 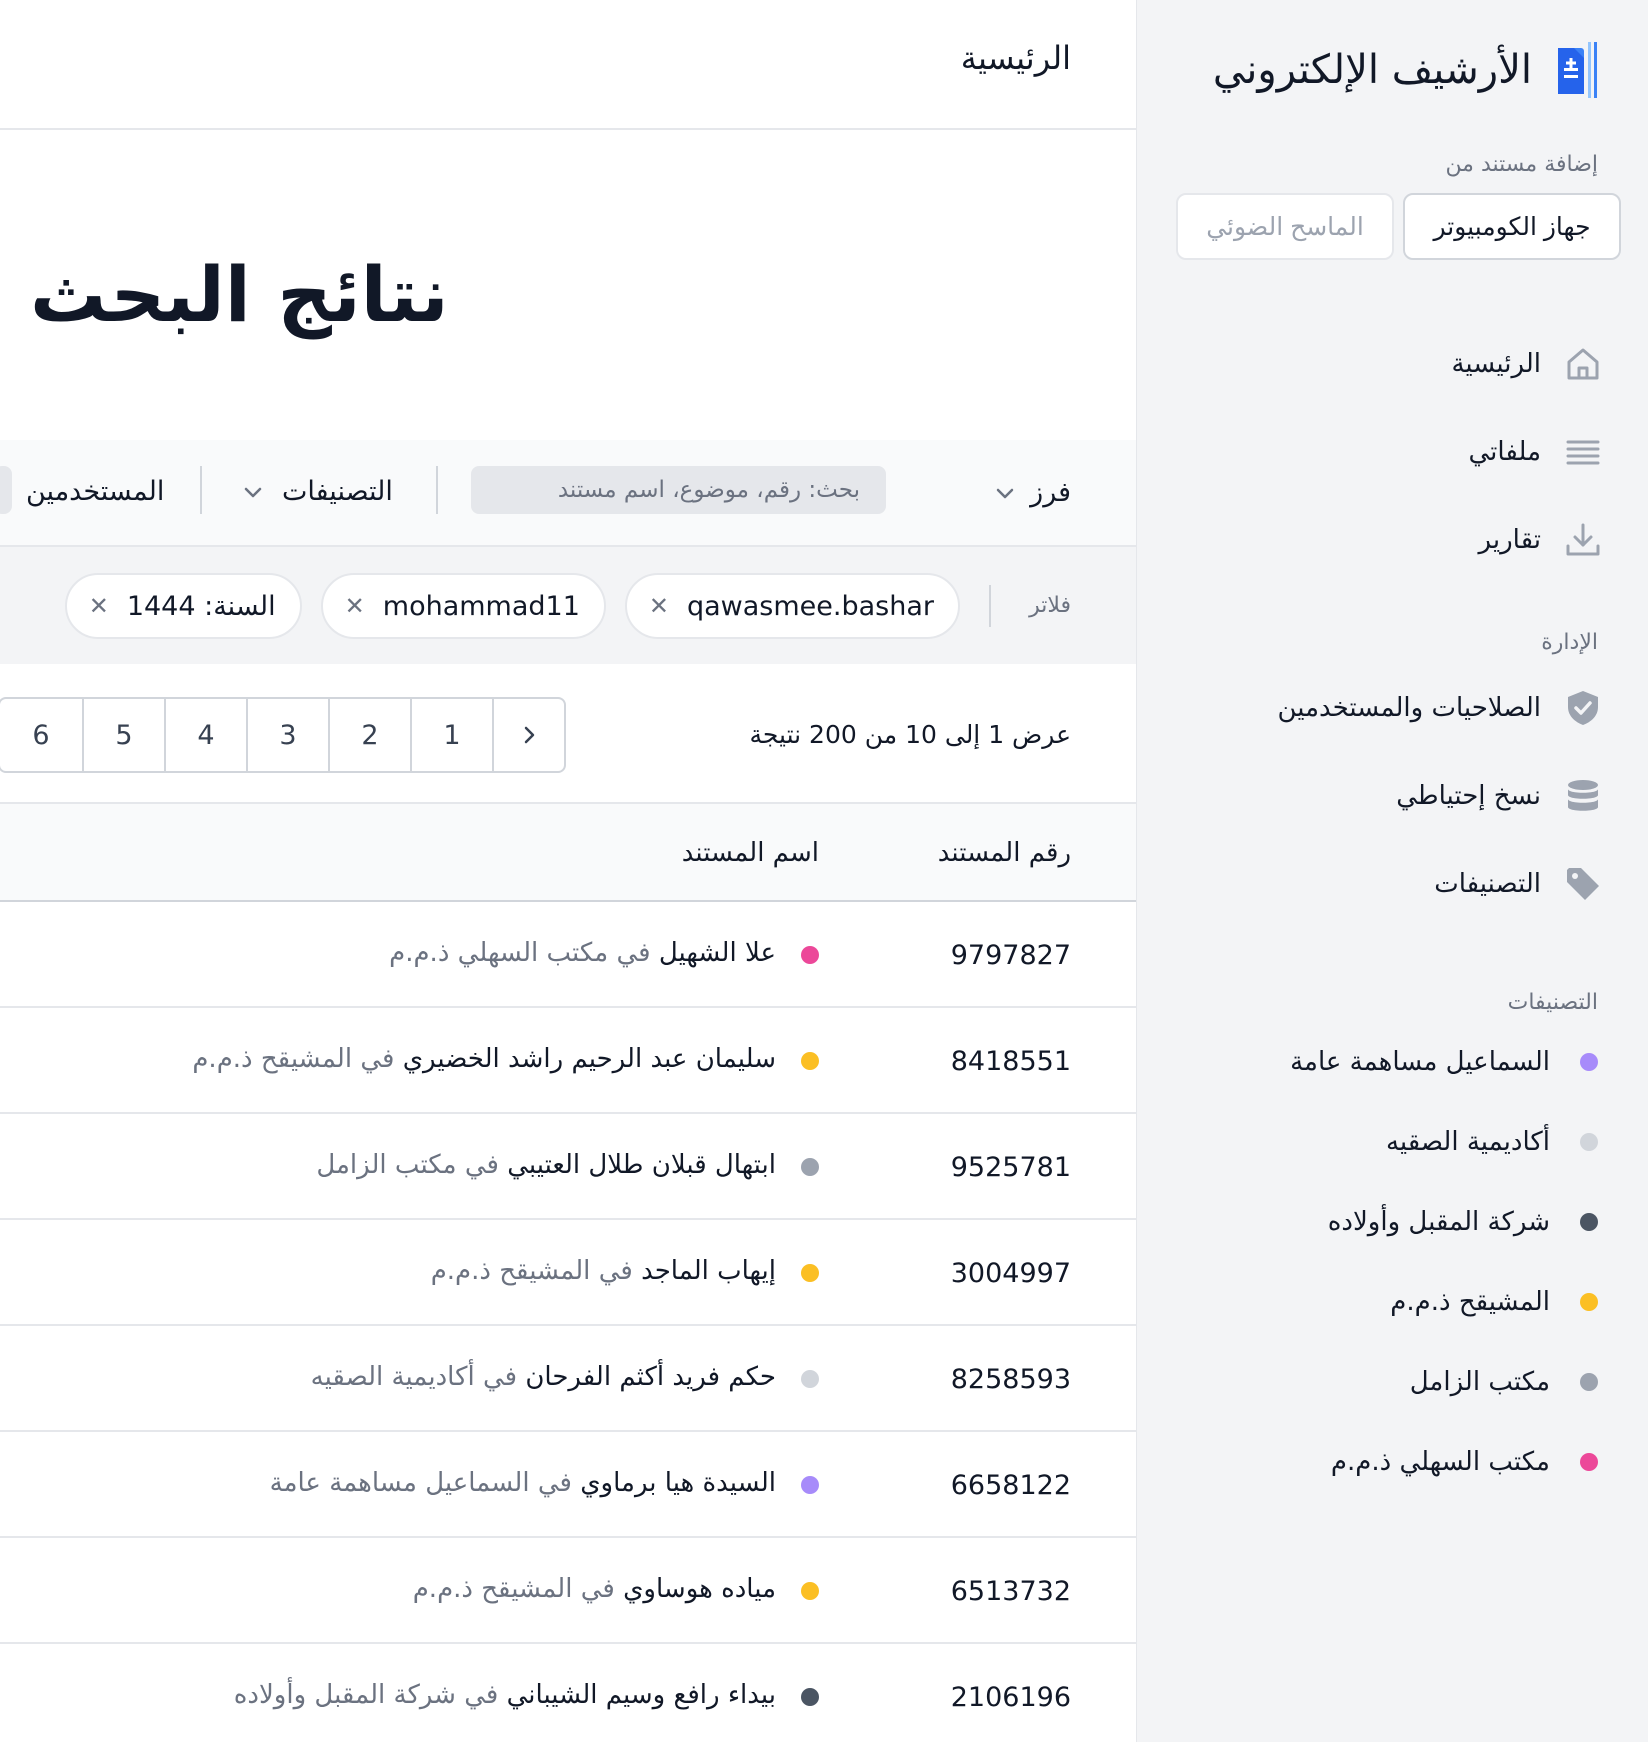 What do you see at coordinates (1577, 70) in the screenshot?
I see `archive-document-icon` at bounding box center [1577, 70].